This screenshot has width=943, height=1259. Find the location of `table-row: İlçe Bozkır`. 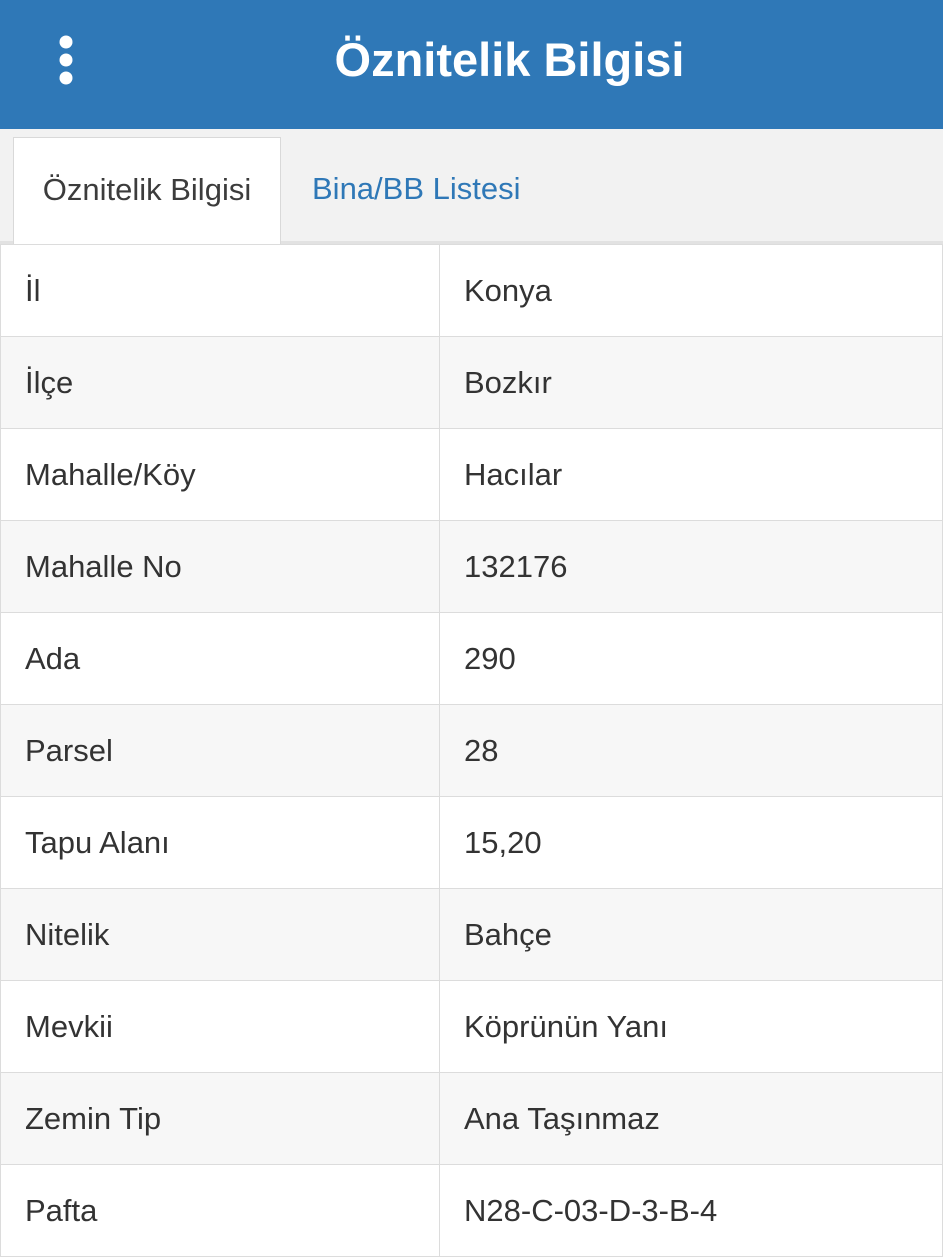

table-row: İlçe Bozkır is located at coordinates (471, 382).